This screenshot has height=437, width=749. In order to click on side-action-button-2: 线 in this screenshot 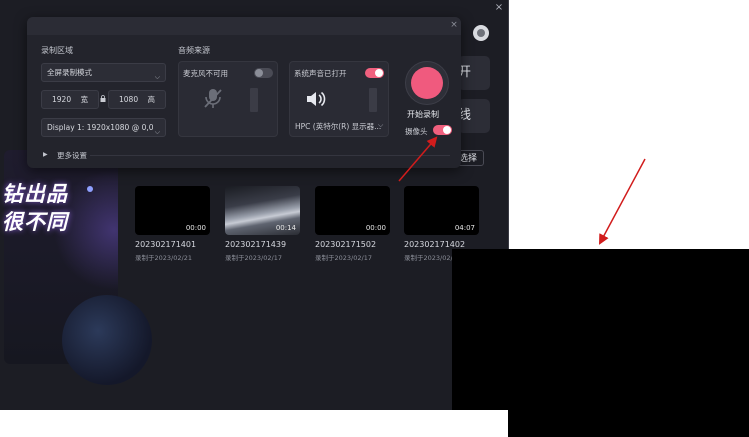, I will do `click(474, 116)`.